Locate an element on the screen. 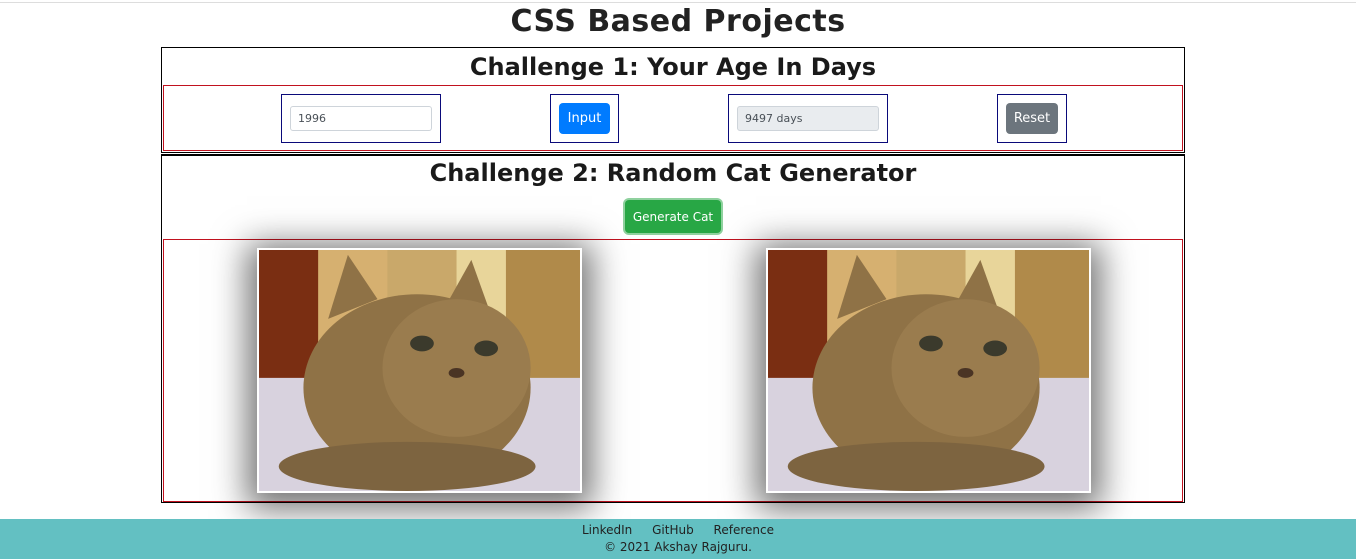 The height and width of the screenshot is (559, 1356). reset-button-cell: Reset is located at coordinates (1032, 118).